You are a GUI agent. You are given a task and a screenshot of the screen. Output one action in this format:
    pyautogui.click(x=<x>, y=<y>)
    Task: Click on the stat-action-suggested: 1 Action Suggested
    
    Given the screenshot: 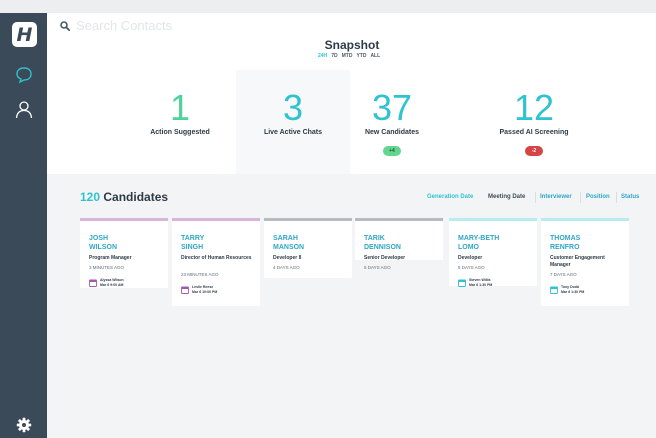 What is the action you would take?
    pyautogui.click(x=180, y=112)
    